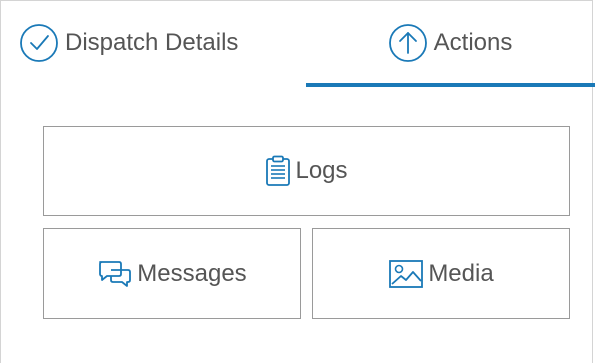  Describe the element at coordinates (39, 43) in the screenshot. I see `check-circle-icon` at that location.